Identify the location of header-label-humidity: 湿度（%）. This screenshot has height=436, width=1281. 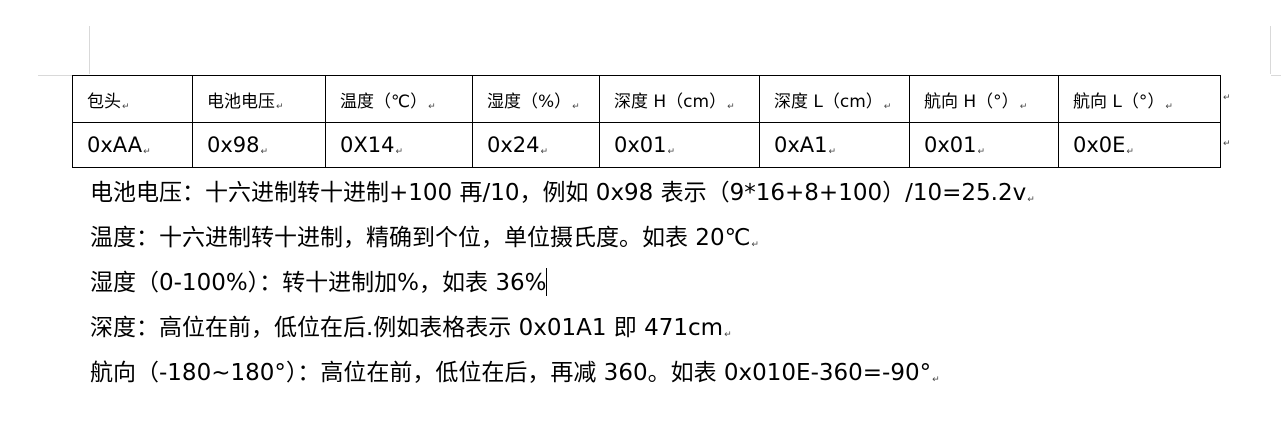
(529, 101).